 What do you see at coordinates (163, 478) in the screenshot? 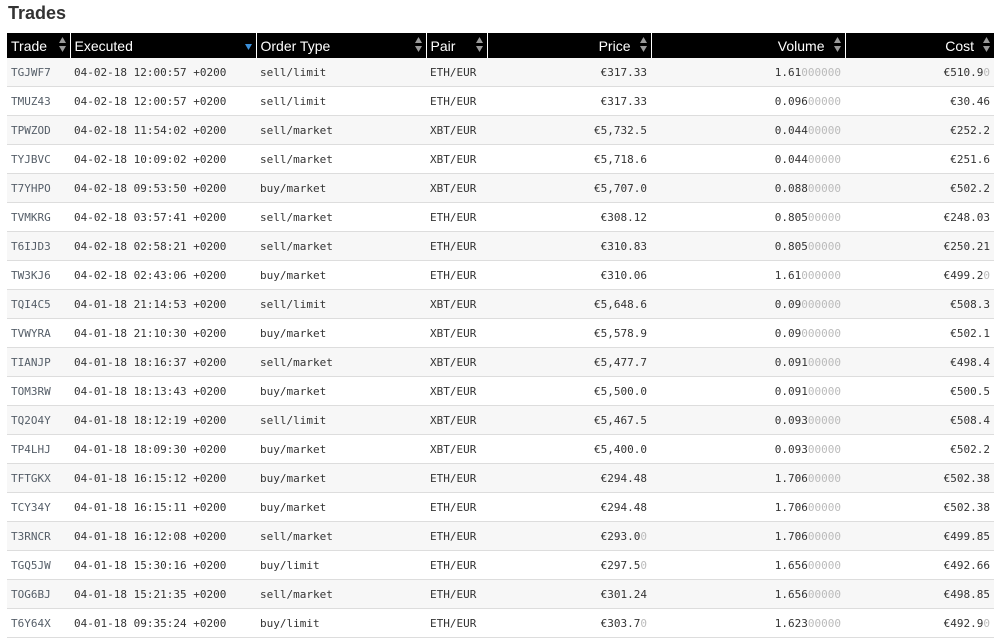
I see `cell-executed: 04-01-18 16:15:12 +0200` at bounding box center [163, 478].